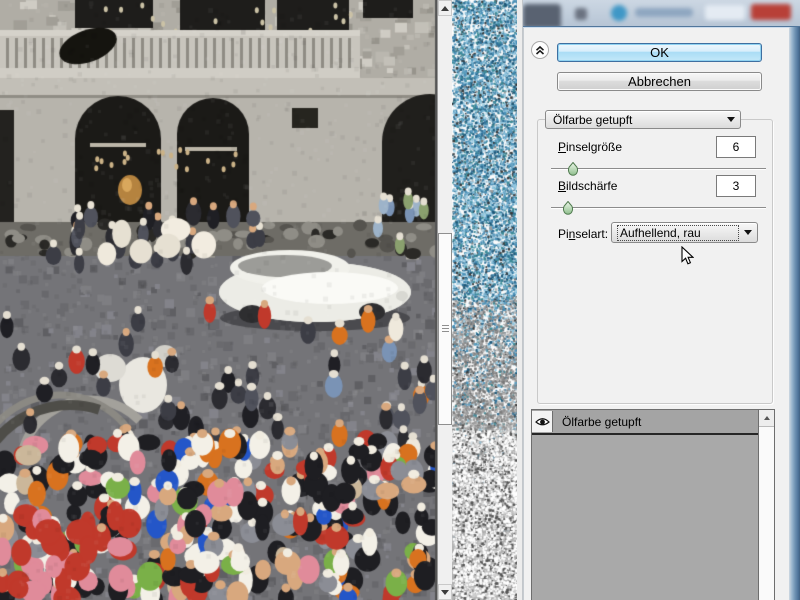 The height and width of the screenshot is (600, 800). What do you see at coordinates (590, 147) in the screenshot?
I see `brush-size-label: Pinselgröße` at bounding box center [590, 147].